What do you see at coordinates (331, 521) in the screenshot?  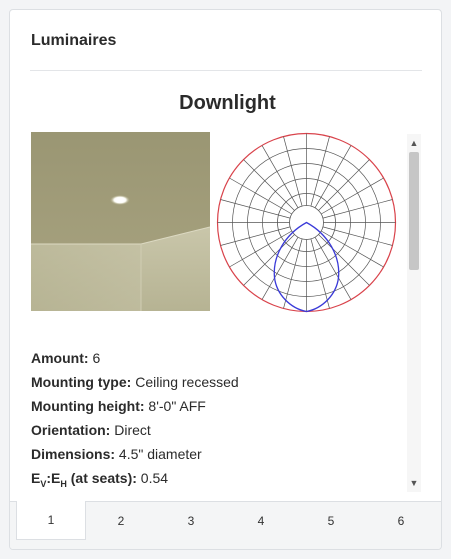 I see `tab-5: 5` at bounding box center [331, 521].